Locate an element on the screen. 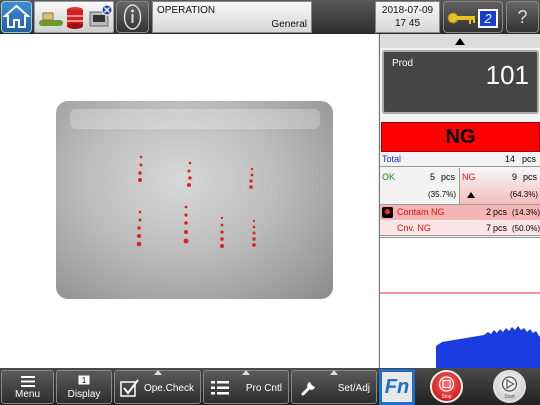 The width and height of the screenshot is (540, 405). start-label: Start is located at coordinates (509, 397).